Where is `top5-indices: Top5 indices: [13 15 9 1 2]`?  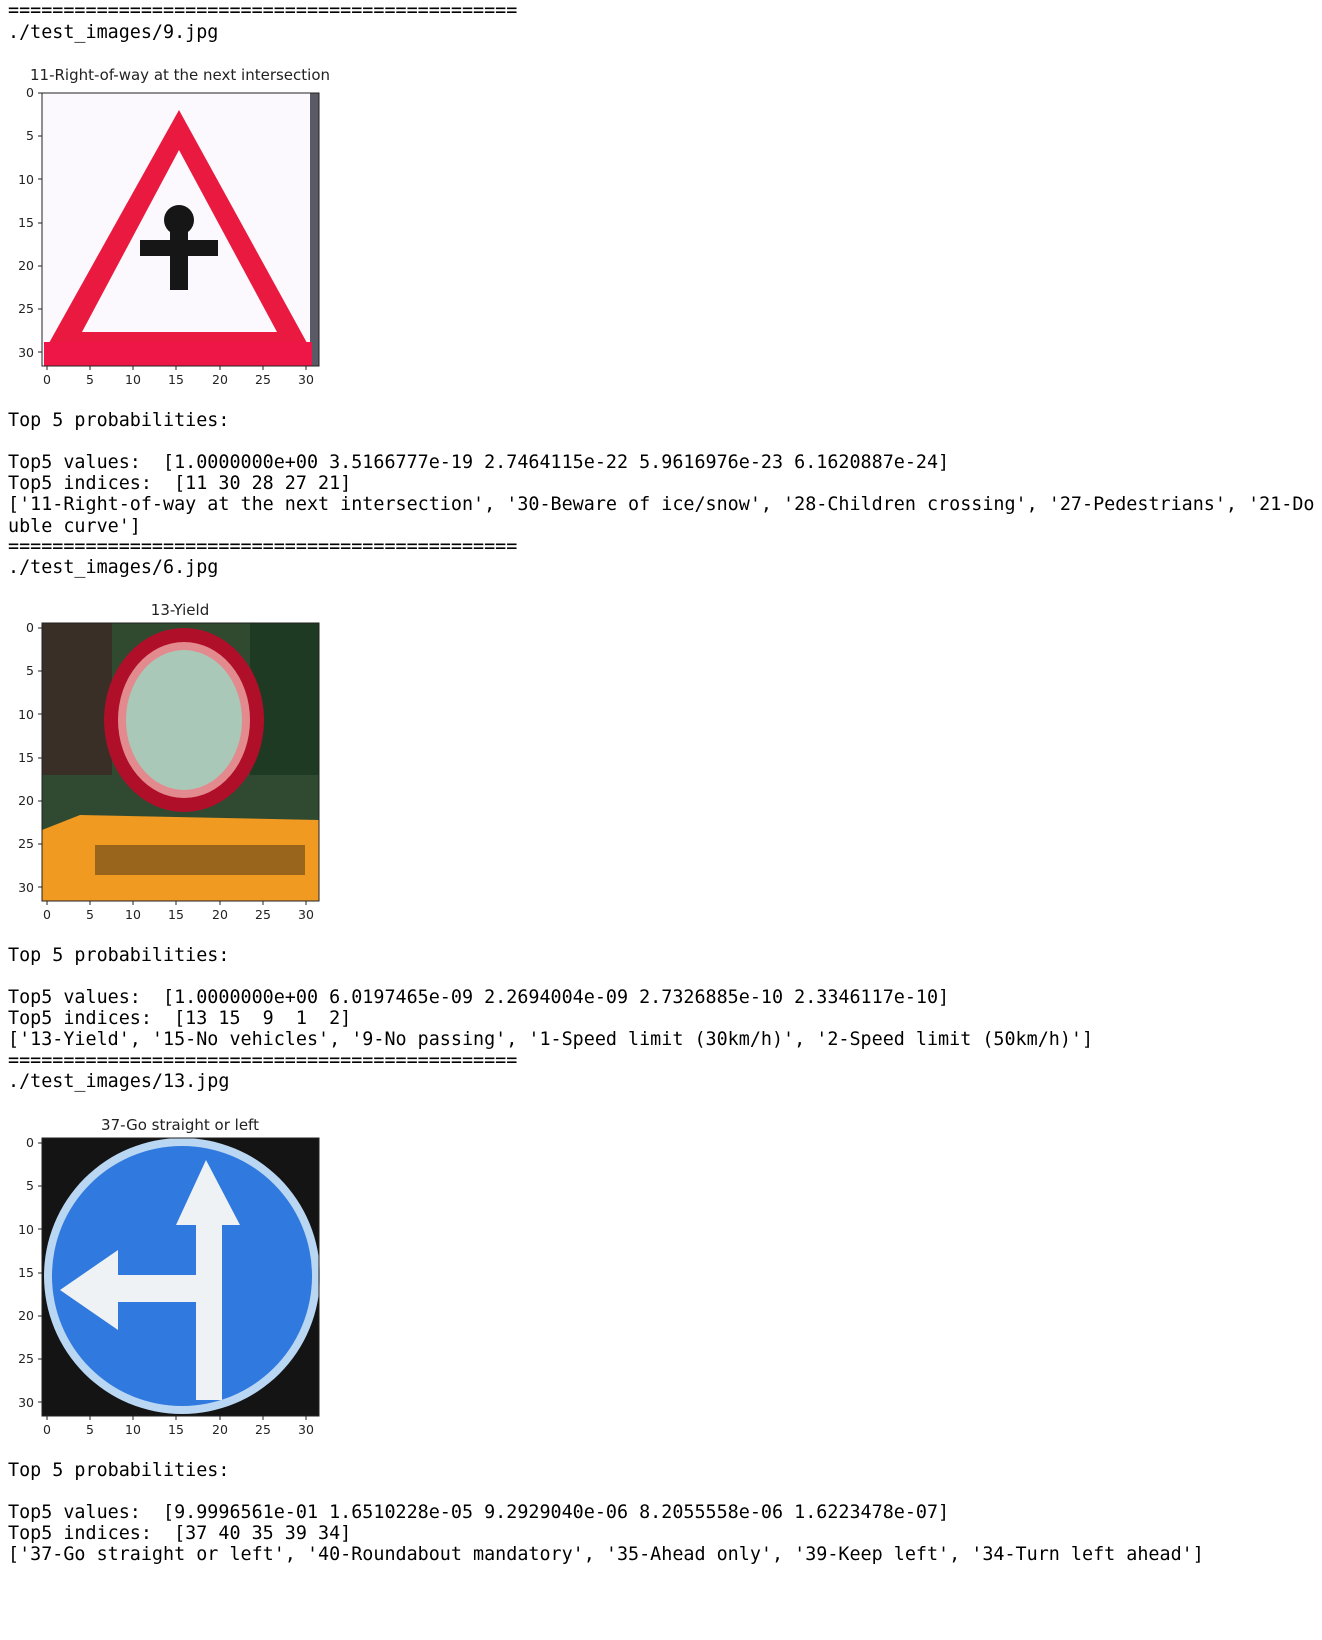
top5-indices: Top5 indices: [13 15 9 1 2] is located at coordinates (180, 1018).